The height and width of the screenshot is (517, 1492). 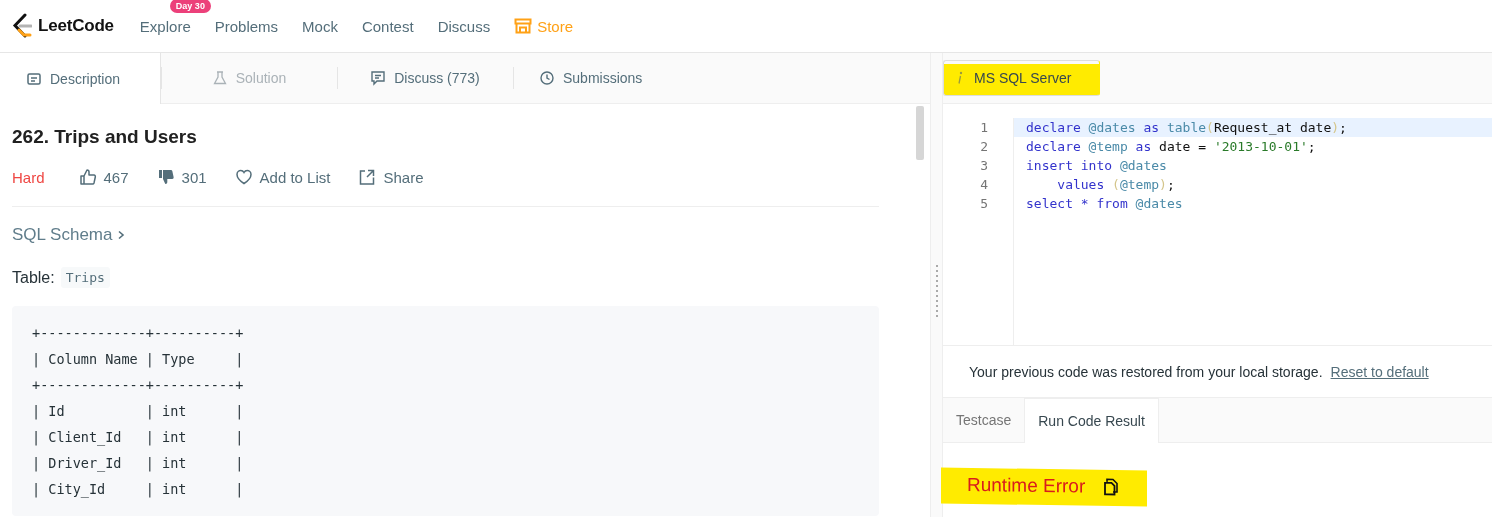 What do you see at coordinates (138, 490) in the screenshot?
I see `schema-line: | City_Id | int |` at bounding box center [138, 490].